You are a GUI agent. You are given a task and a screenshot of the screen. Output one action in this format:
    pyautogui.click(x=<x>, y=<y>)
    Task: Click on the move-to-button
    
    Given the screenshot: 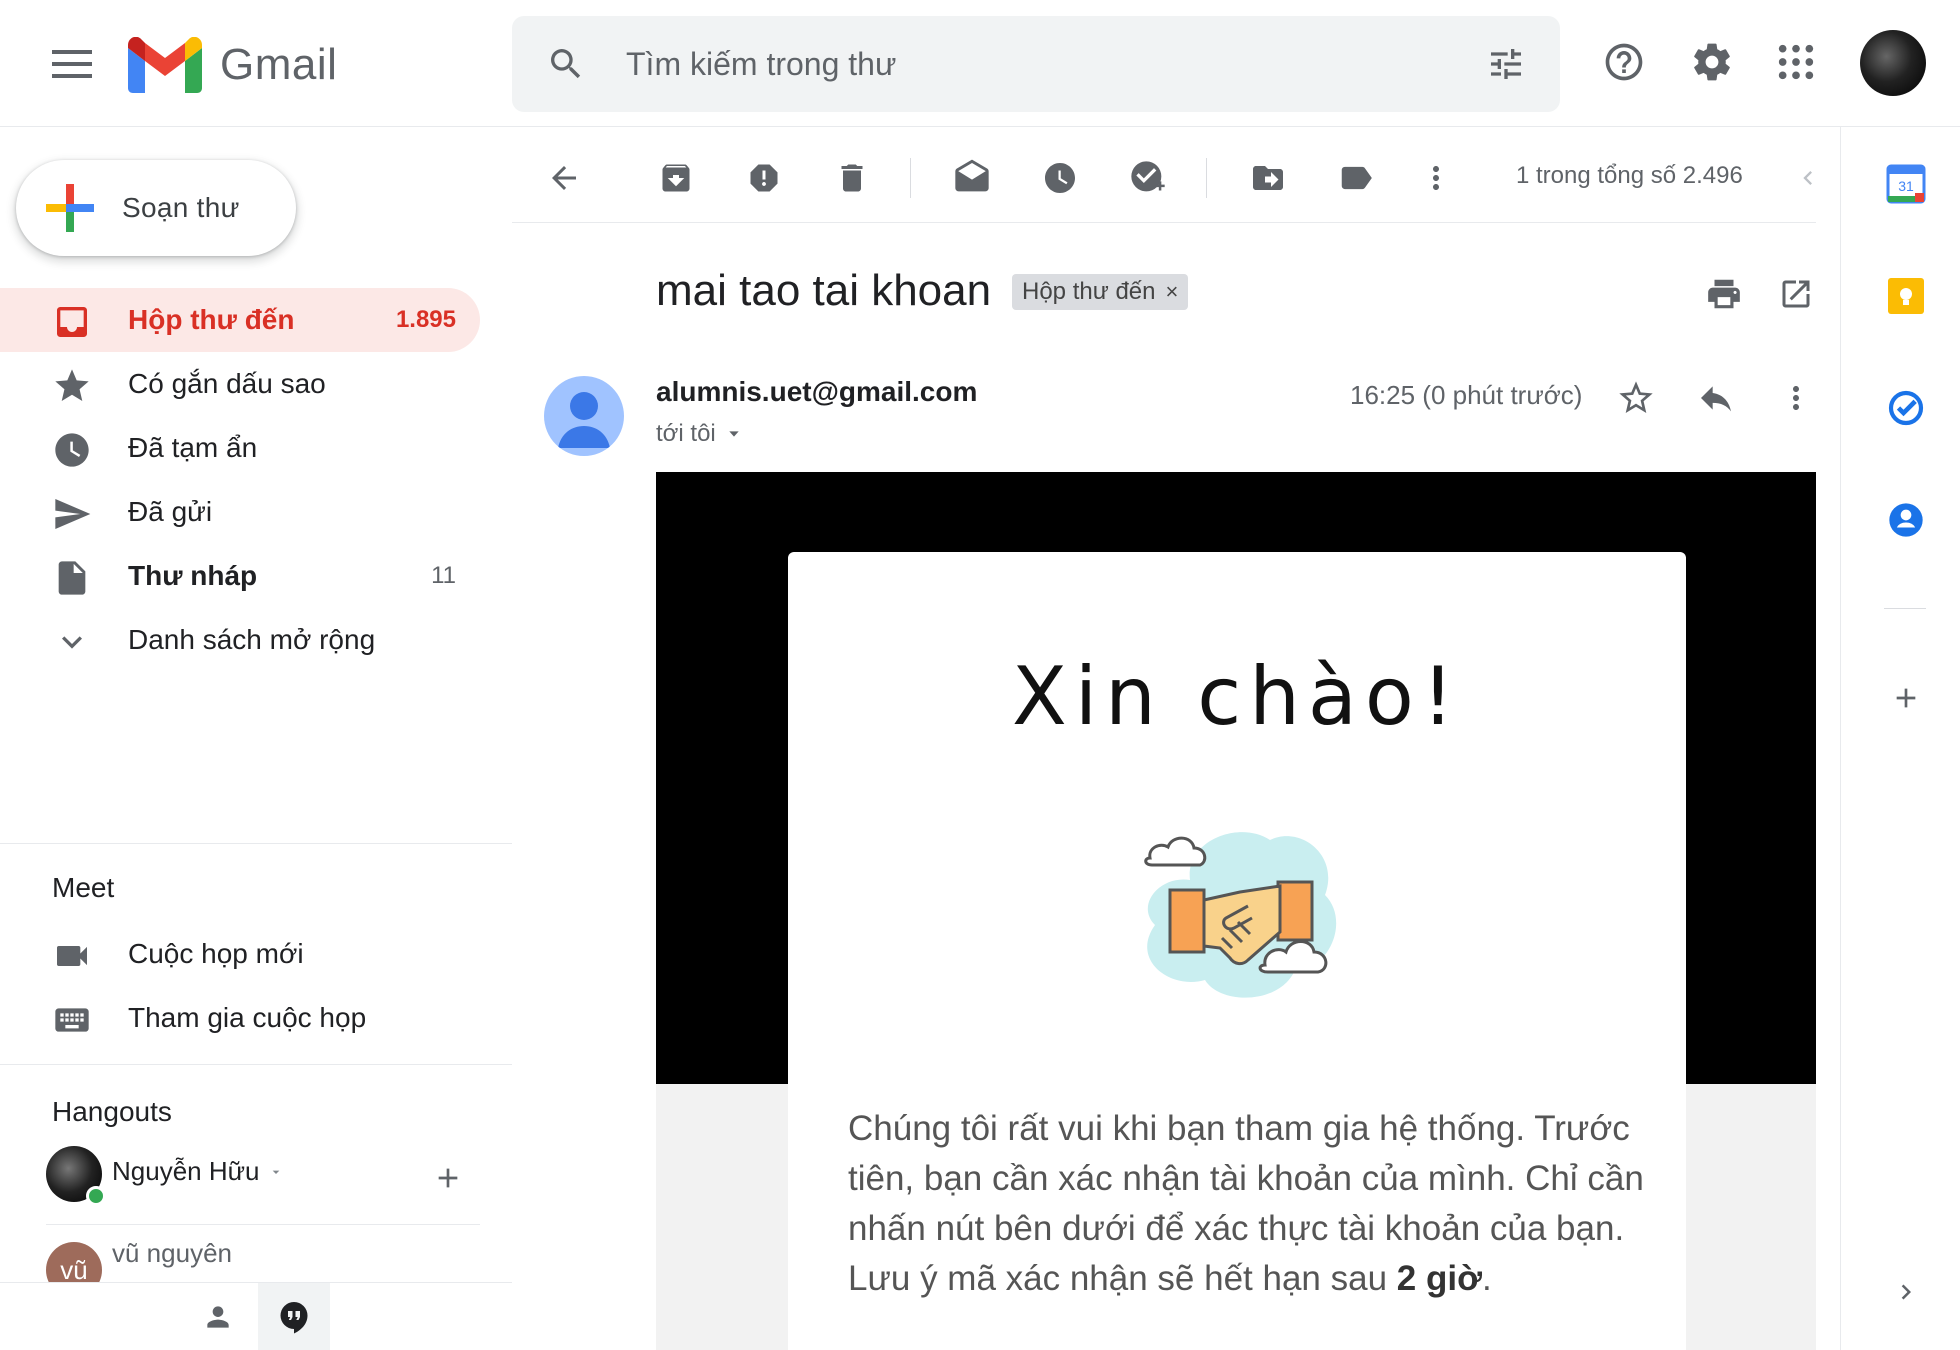 What is the action you would take?
    pyautogui.click(x=1268, y=178)
    